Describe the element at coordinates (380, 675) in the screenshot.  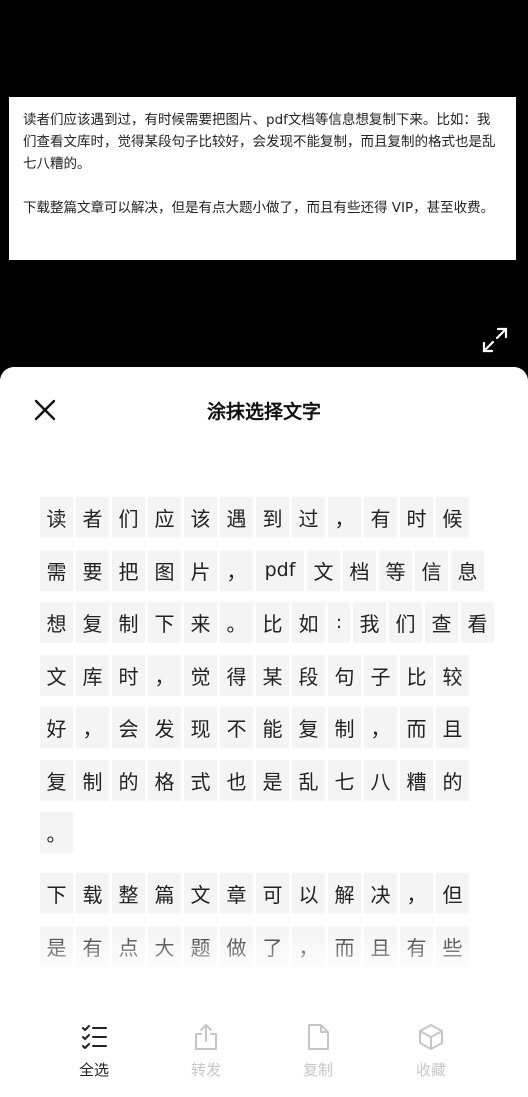
I see `char-cell: 子` at that location.